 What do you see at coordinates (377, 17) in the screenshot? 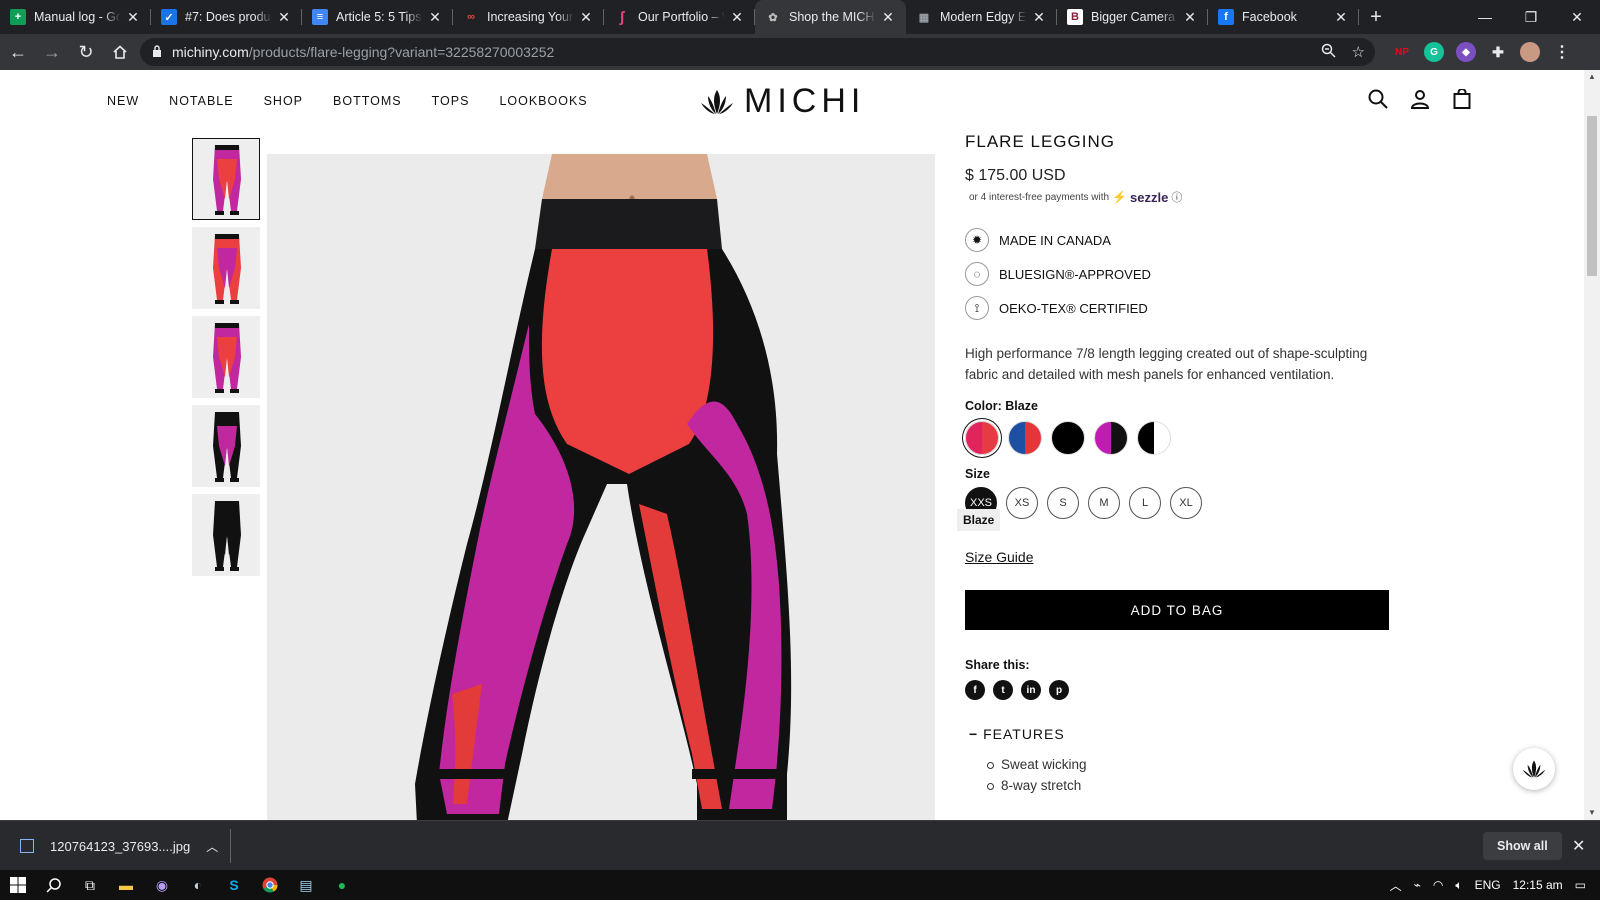
I see `browser-tab: ≡ Article 5: 5 Tips f ✕` at bounding box center [377, 17].